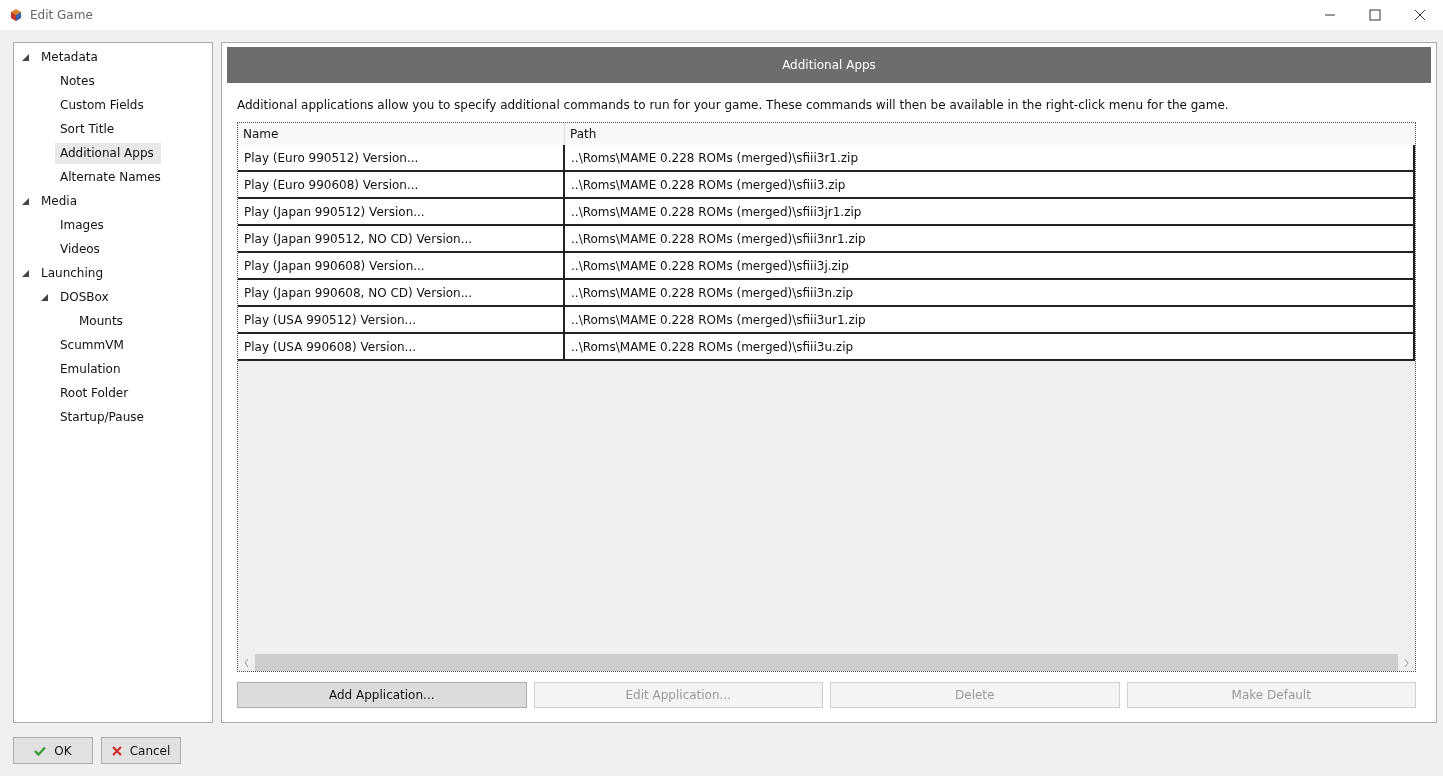  Describe the element at coordinates (708, 185) in the screenshot. I see `table-cell-text: ..\Roms\MAME 0.228 ROMs (merged)\sfiii3.zip` at that location.